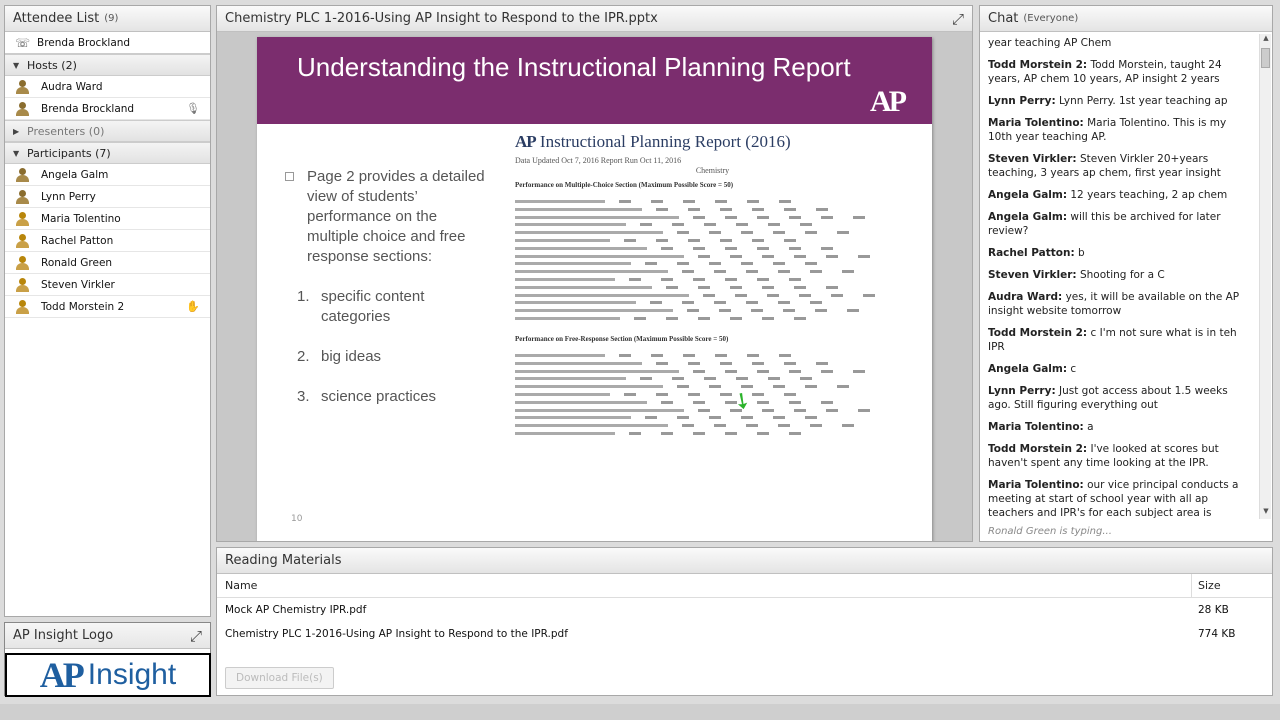 This screenshot has width=1280, height=720. Describe the element at coordinates (108, 675) in the screenshot. I see `ap-insight-logo: AP Insight` at that location.